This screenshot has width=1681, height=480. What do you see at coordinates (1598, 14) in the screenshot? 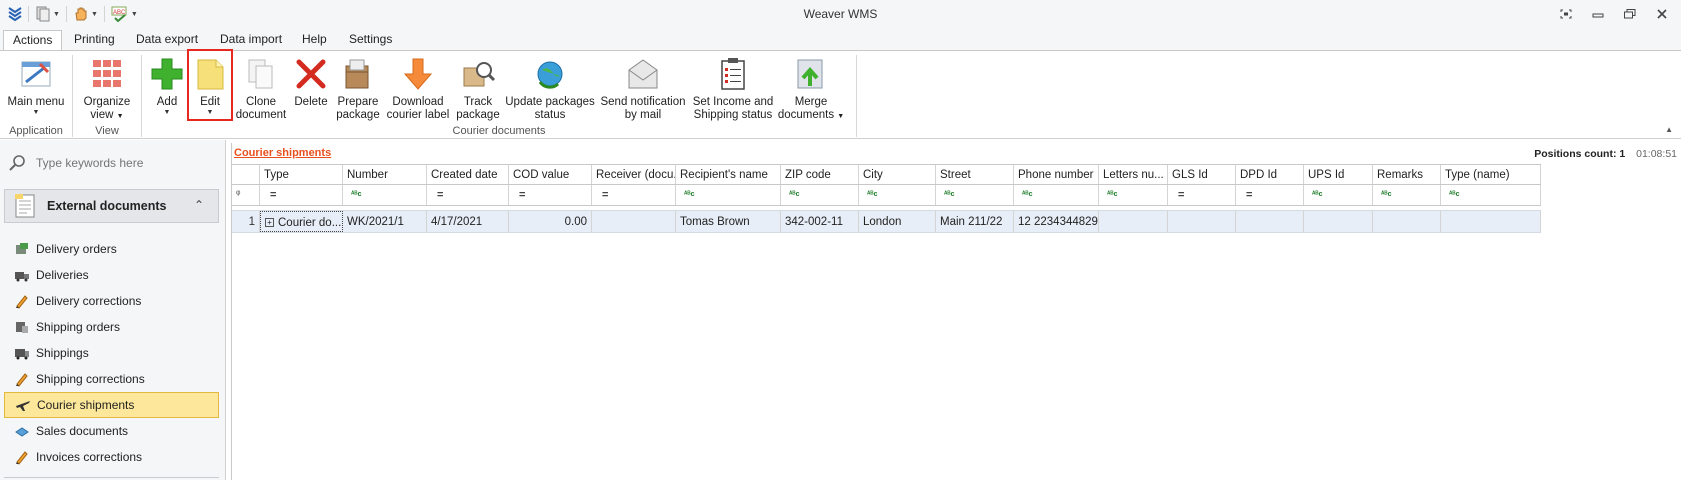
I see `minimize-button` at bounding box center [1598, 14].